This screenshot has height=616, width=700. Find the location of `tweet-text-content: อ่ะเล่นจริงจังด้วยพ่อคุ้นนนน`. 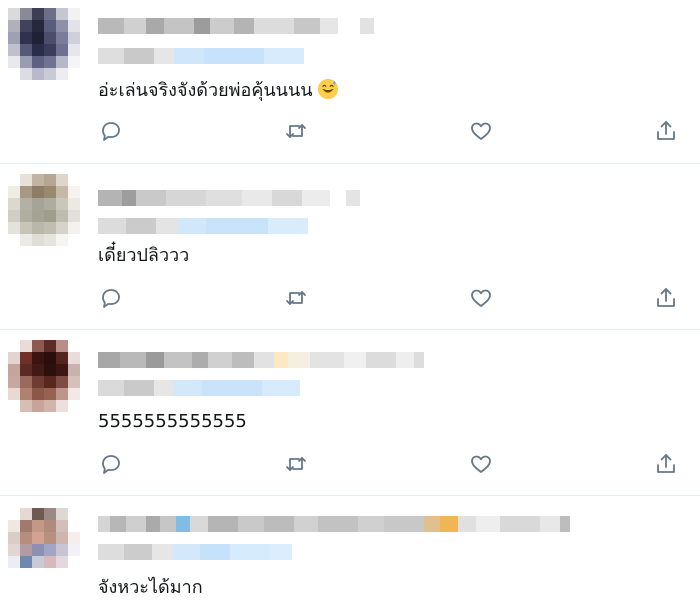

tweet-text-content: อ่ะเล่นจริงจังด้วยพ่อคุ้นนนน is located at coordinates (205, 90).